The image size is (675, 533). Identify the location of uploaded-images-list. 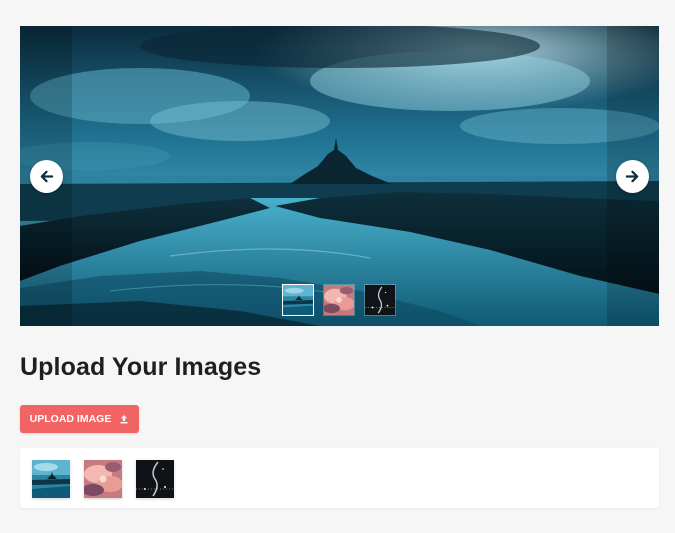
(103, 479).